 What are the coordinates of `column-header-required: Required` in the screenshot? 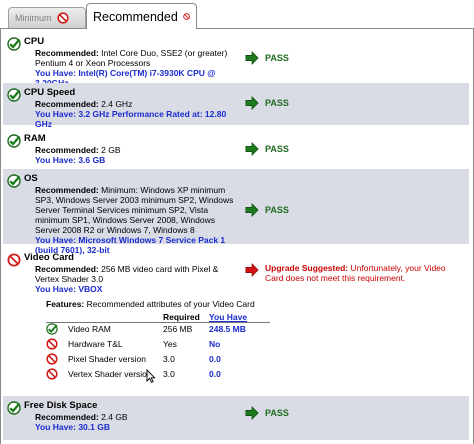 It's located at (181, 317).